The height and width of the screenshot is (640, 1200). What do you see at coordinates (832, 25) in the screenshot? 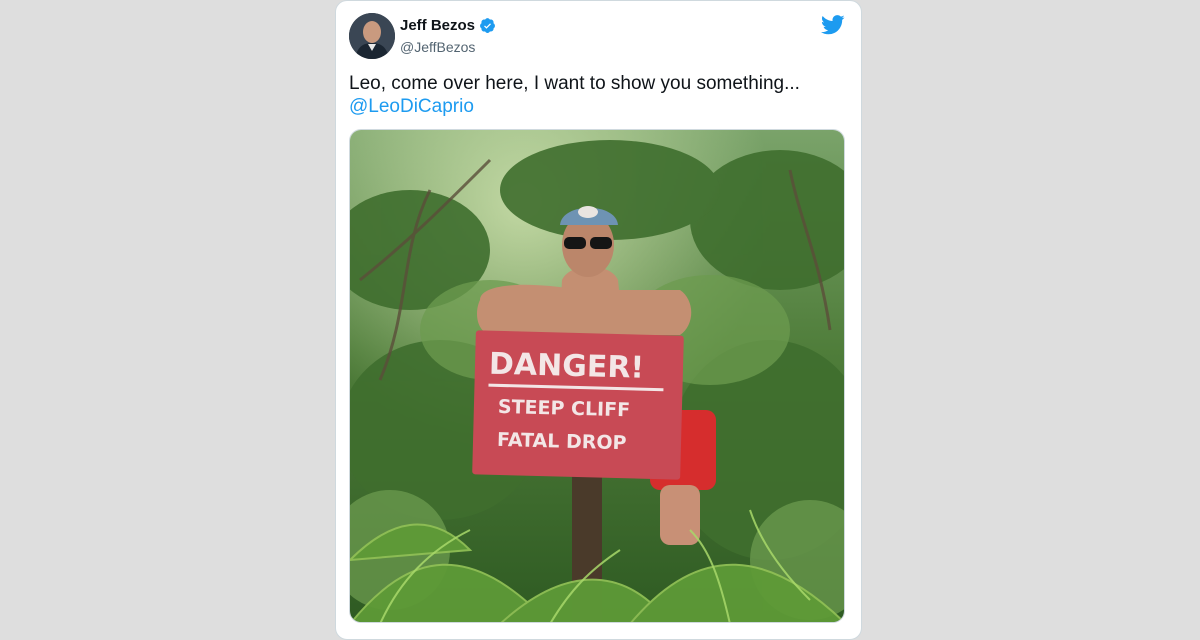
I see `twitter-bird-icon` at bounding box center [832, 25].